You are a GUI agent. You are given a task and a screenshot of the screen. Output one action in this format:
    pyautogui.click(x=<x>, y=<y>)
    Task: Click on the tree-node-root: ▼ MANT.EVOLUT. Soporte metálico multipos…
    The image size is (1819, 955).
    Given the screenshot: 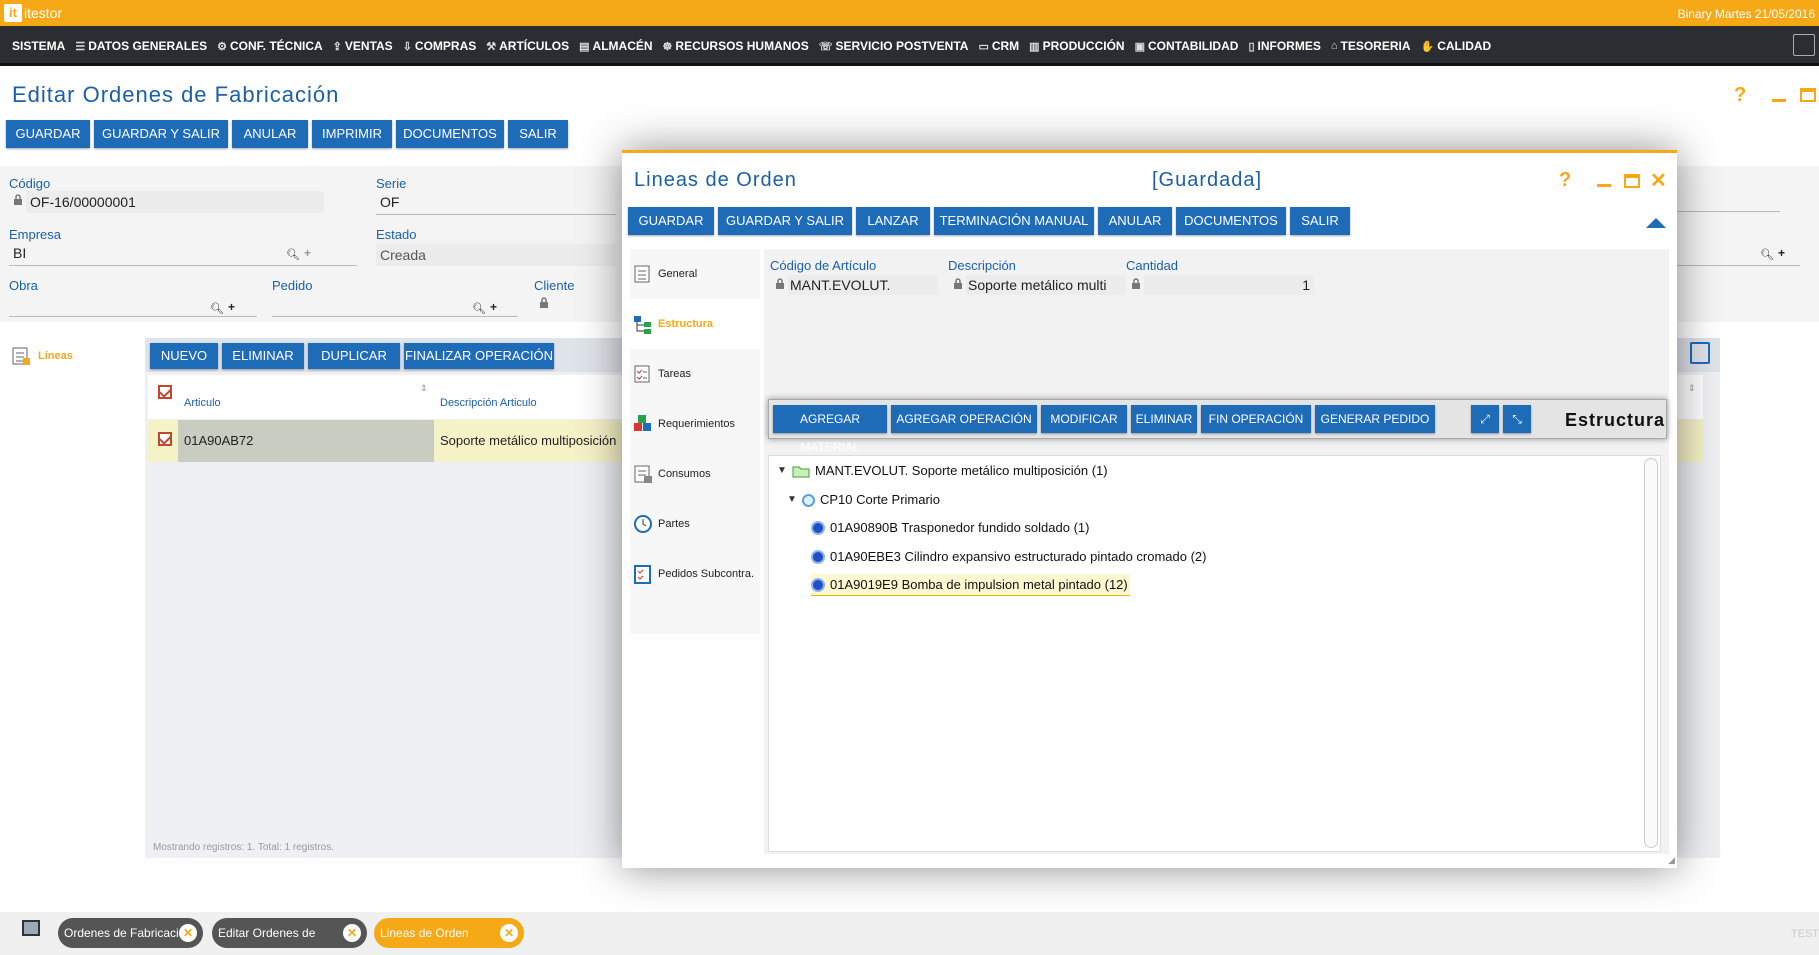 What is the action you would take?
    pyautogui.click(x=942, y=471)
    